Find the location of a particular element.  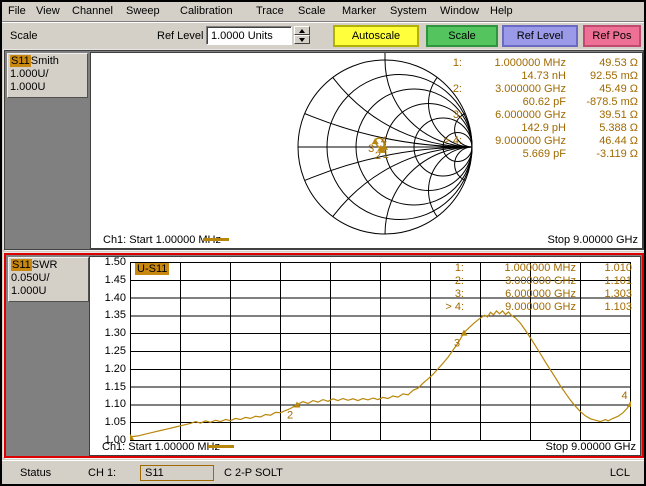

marker-readout-row: 2: 3.000000 GHz 1.101 is located at coordinates (543, 281).